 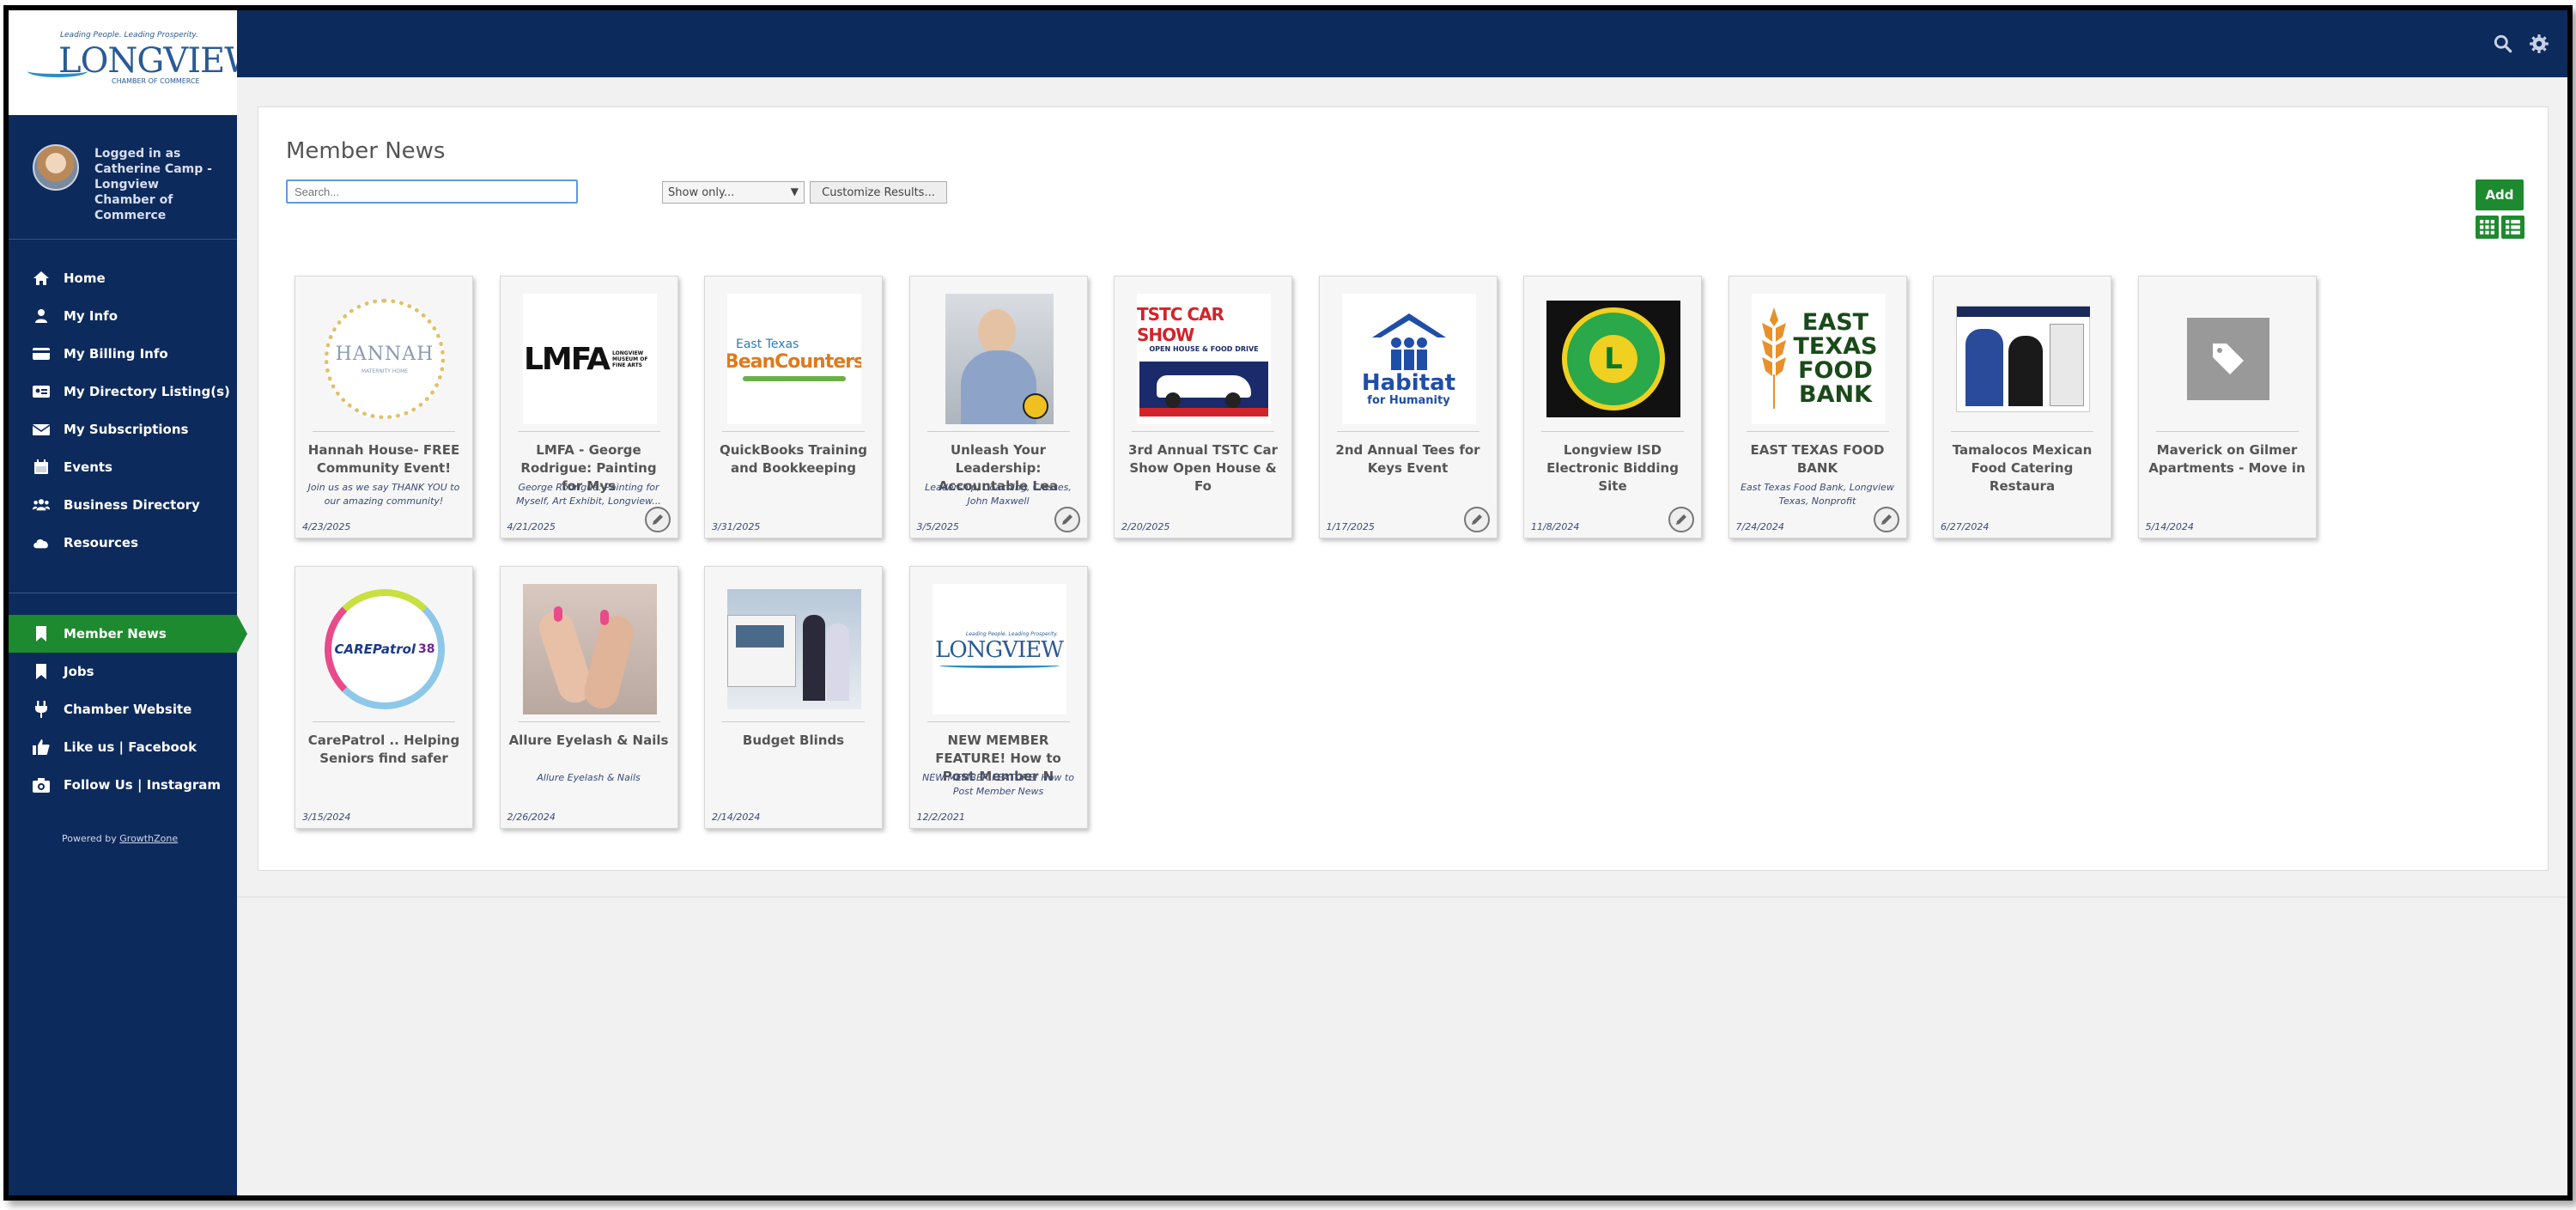 I want to click on search-icon, so click(x=2503, y=44).